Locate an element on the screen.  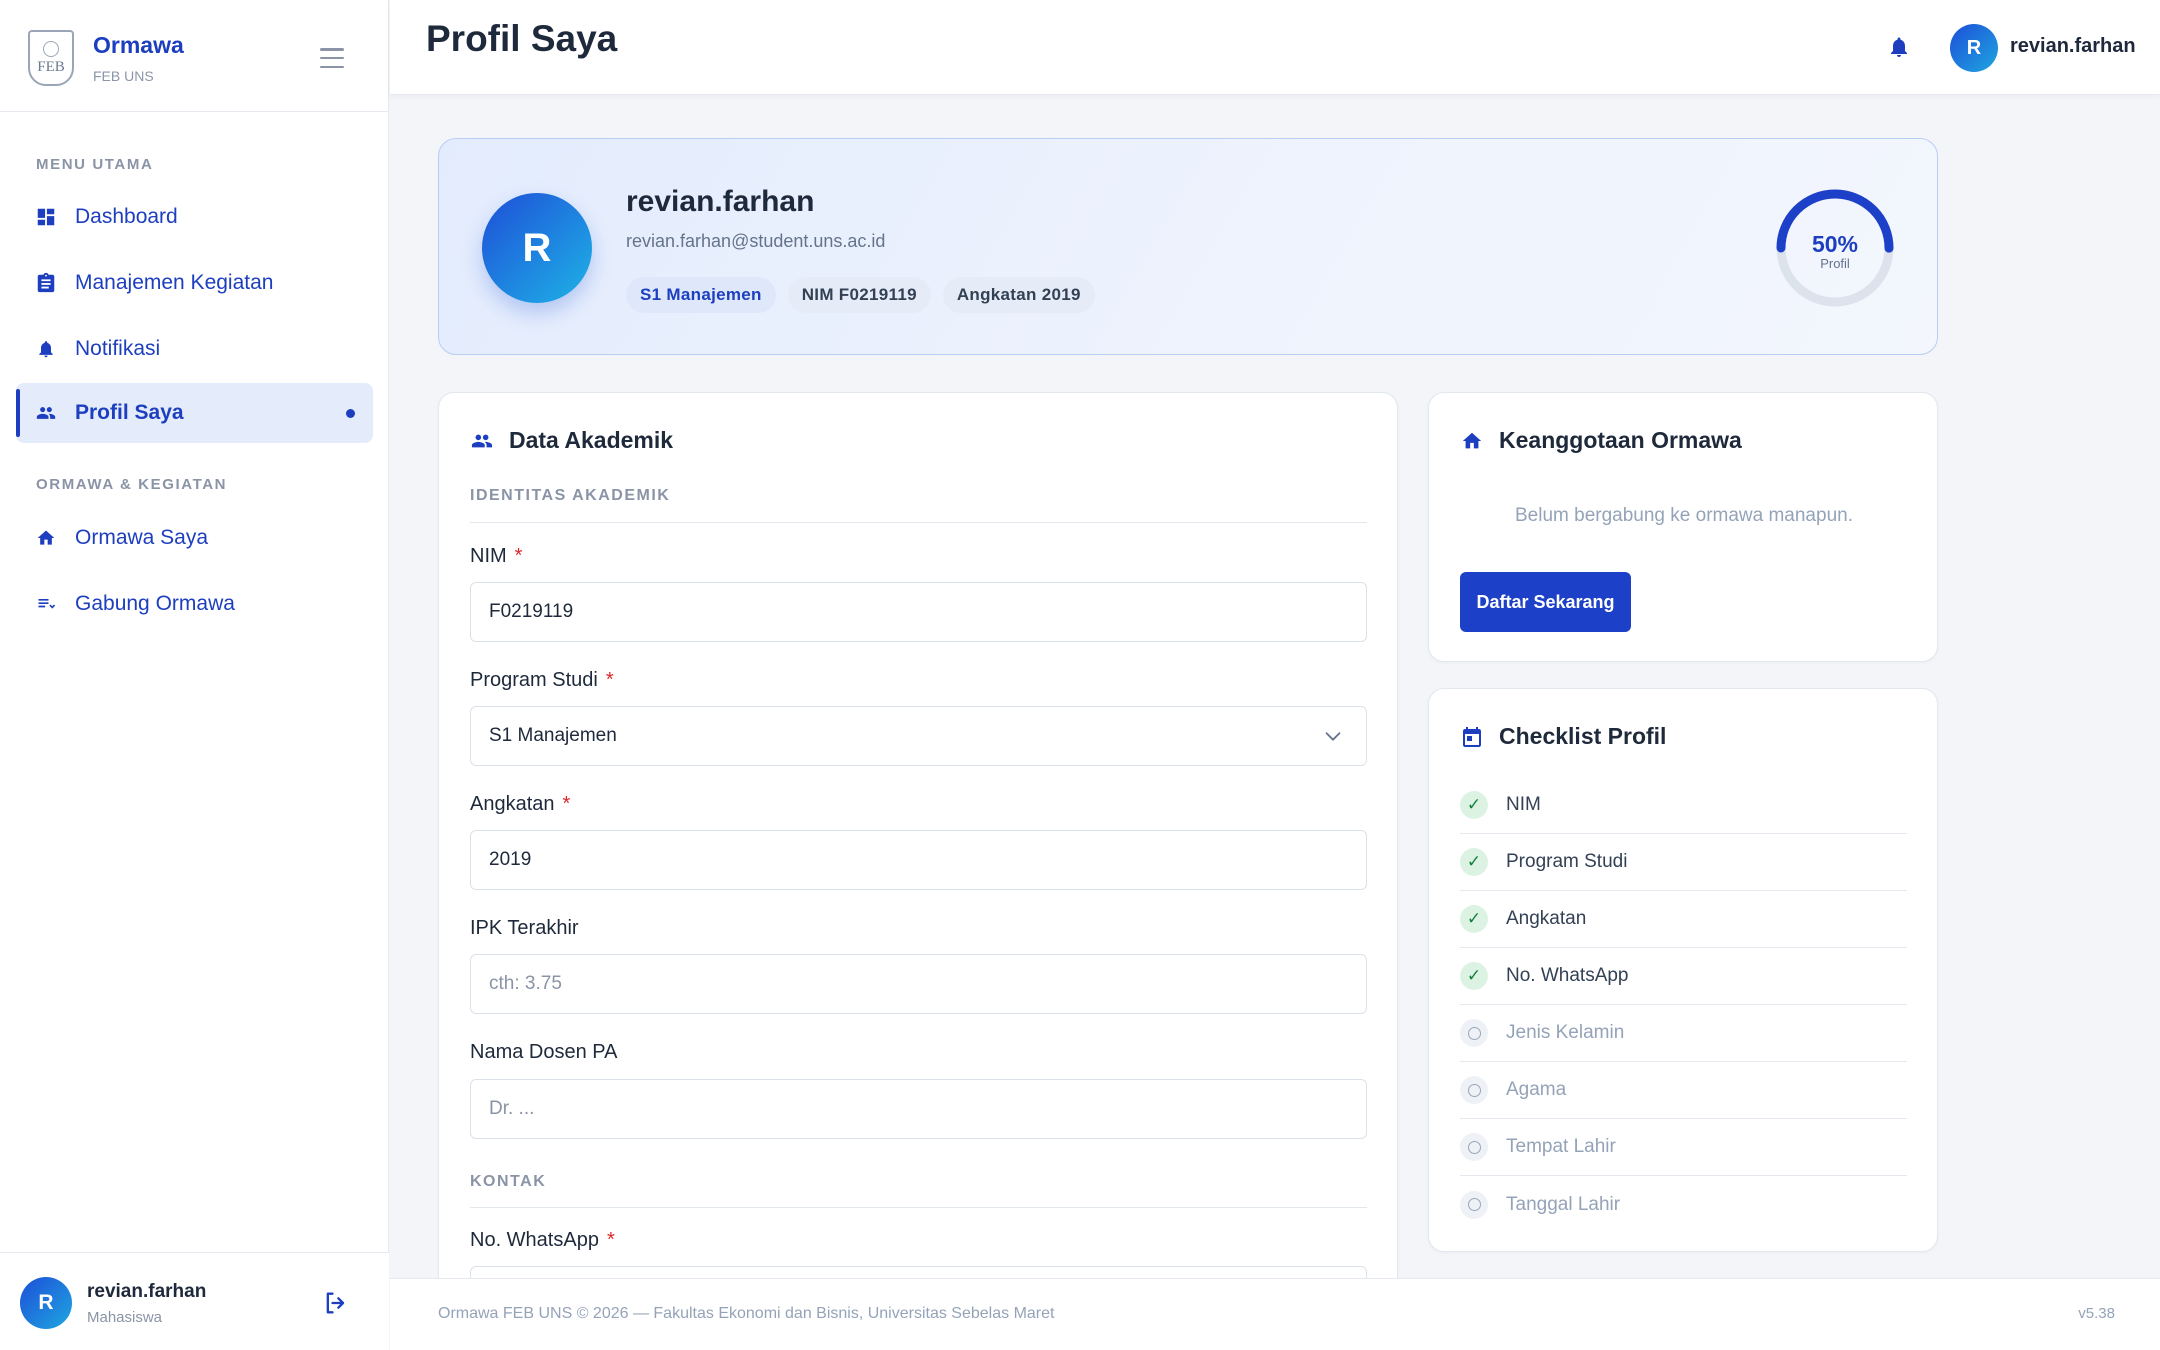
nim-field: F0219119 is located at coordinates (918, 612).